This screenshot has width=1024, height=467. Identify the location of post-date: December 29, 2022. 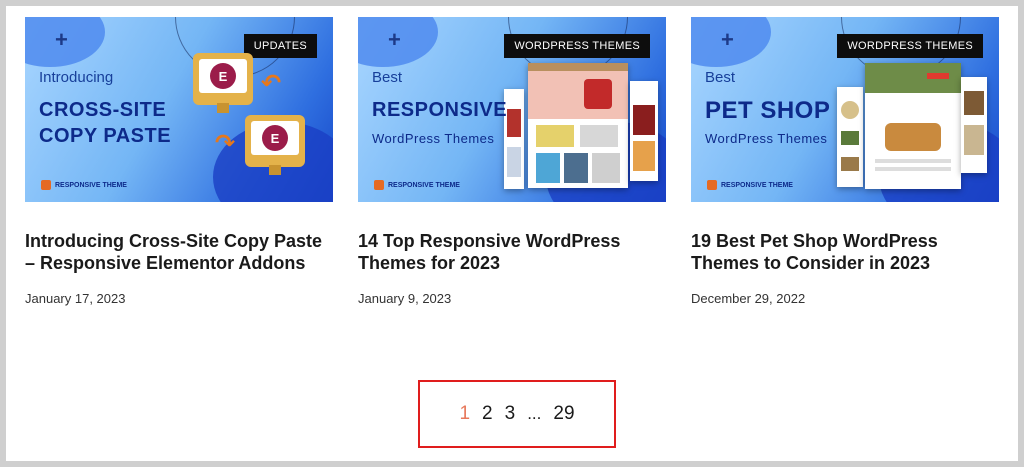
(748, 298).